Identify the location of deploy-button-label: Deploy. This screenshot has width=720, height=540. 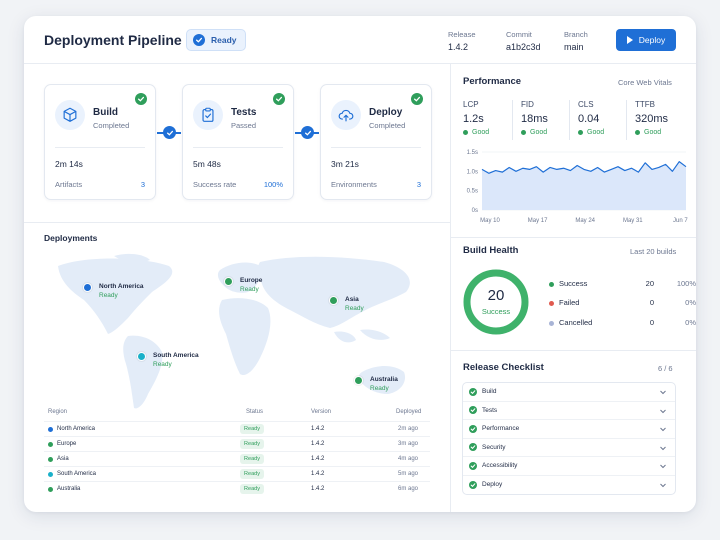
(652, 40).